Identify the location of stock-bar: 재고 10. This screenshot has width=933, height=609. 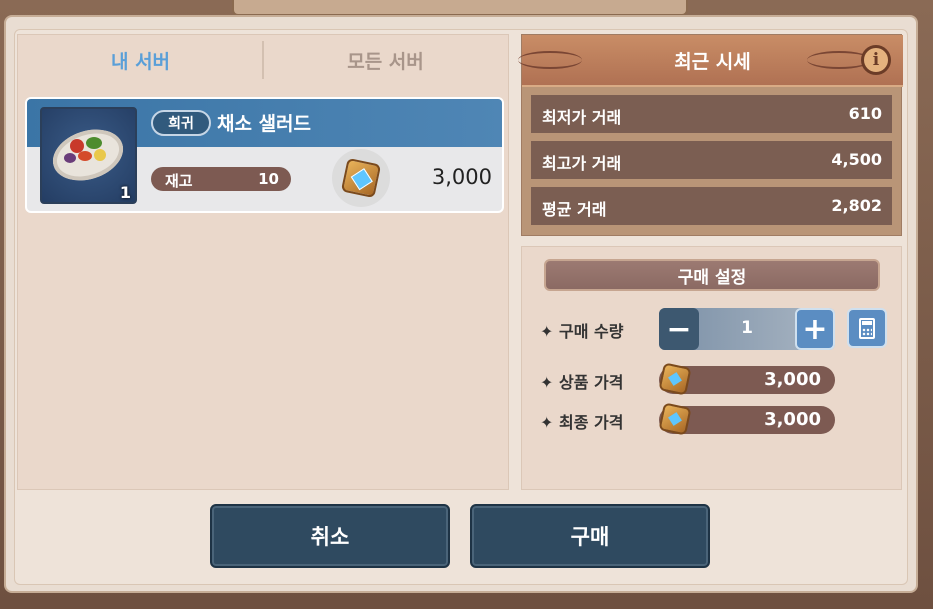
(221, 179).